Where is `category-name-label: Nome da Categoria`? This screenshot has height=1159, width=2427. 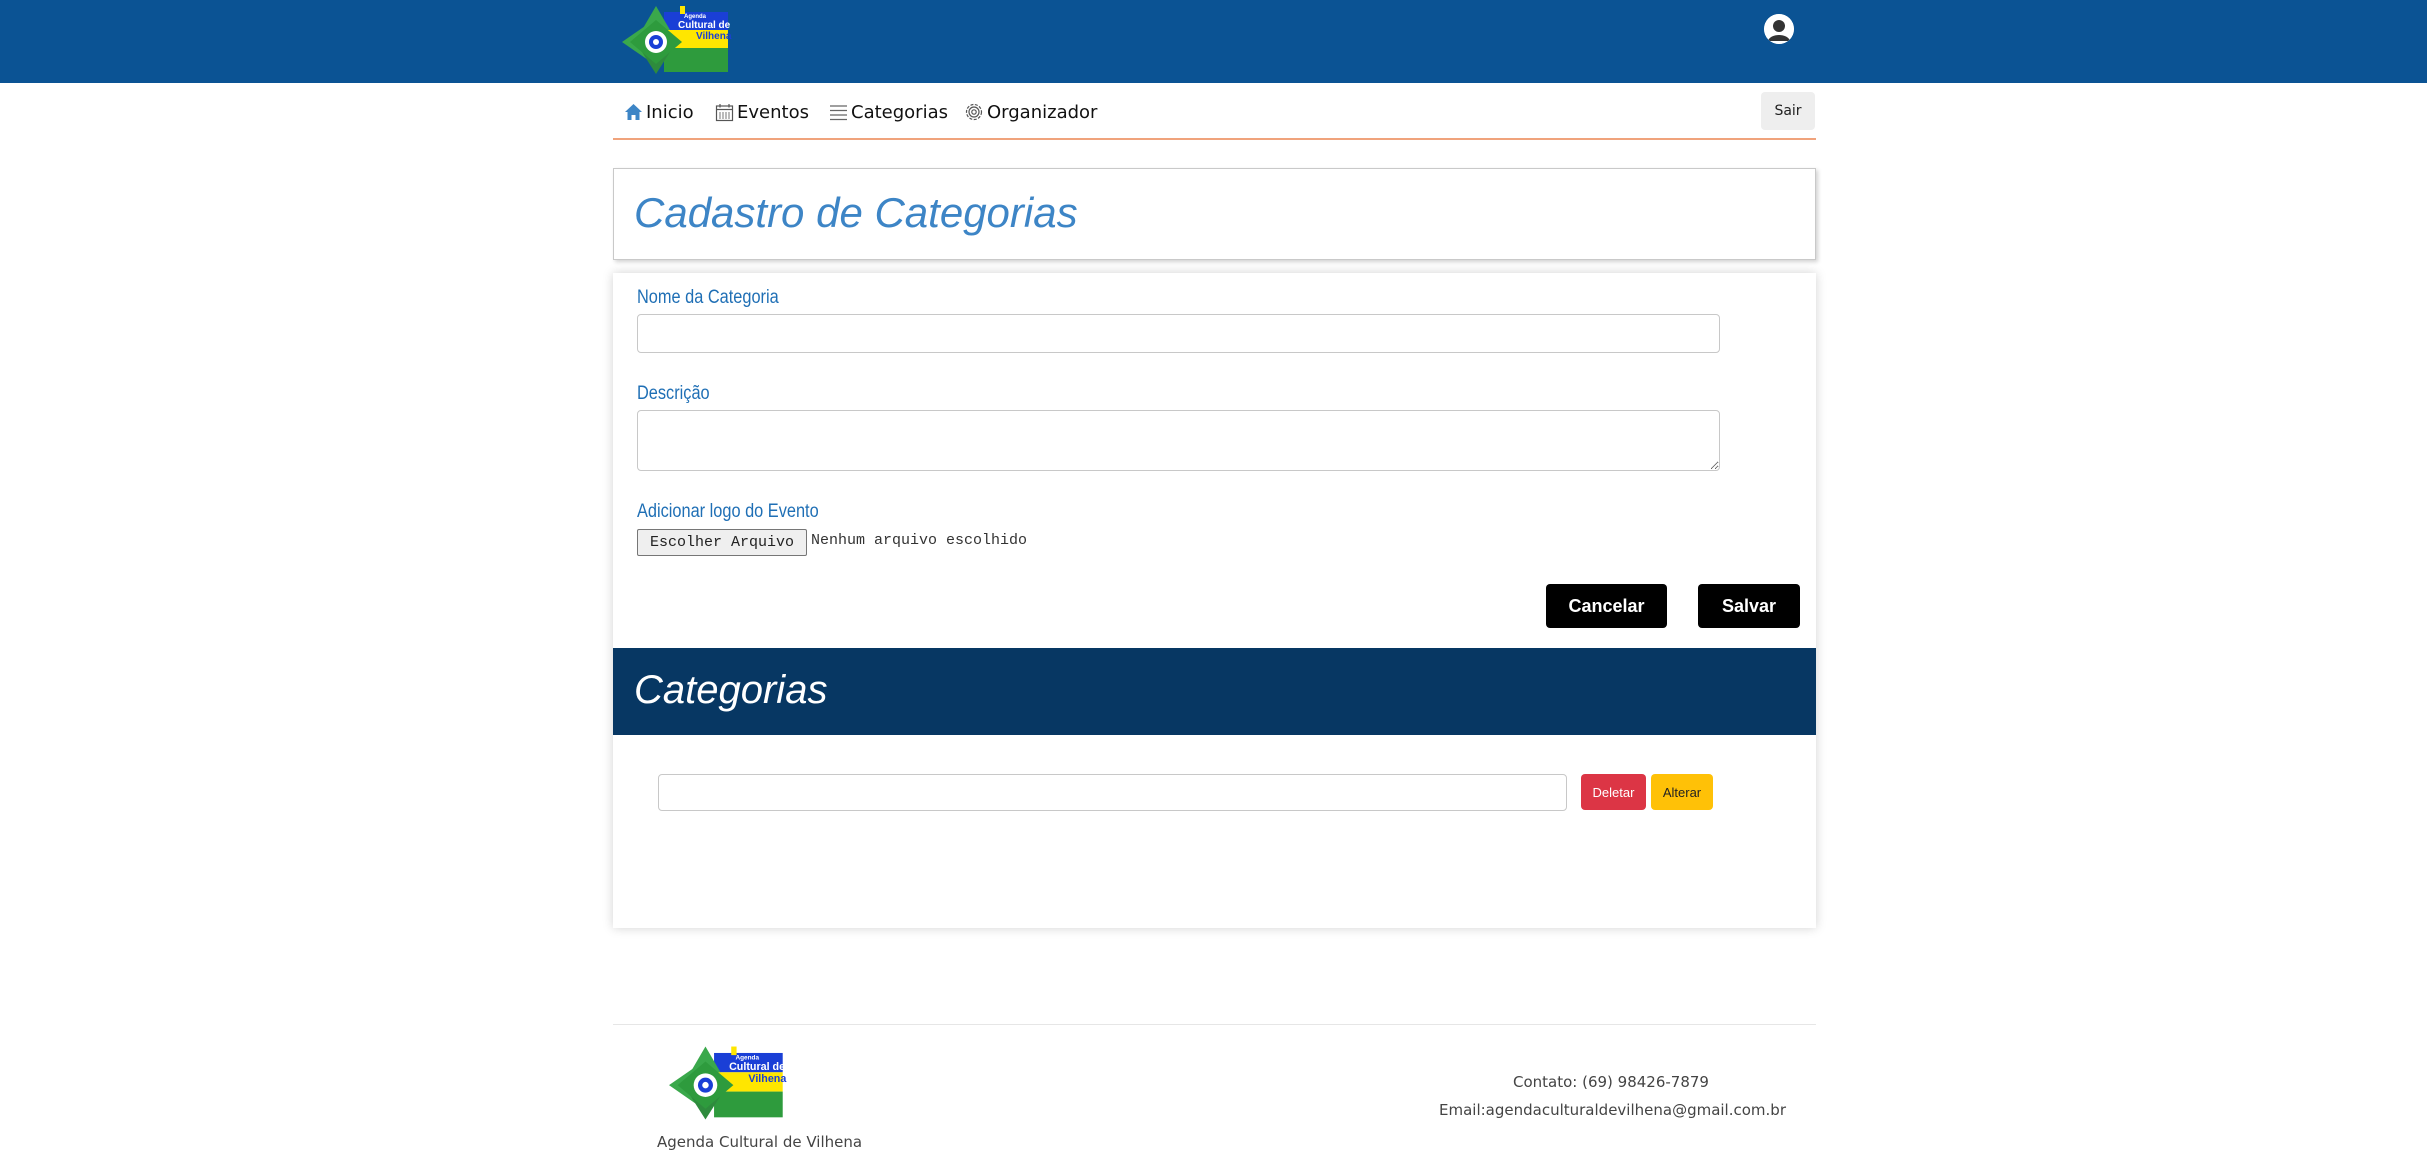 category-name-label: Nome da Categoria is located at coordinates (708, 297).